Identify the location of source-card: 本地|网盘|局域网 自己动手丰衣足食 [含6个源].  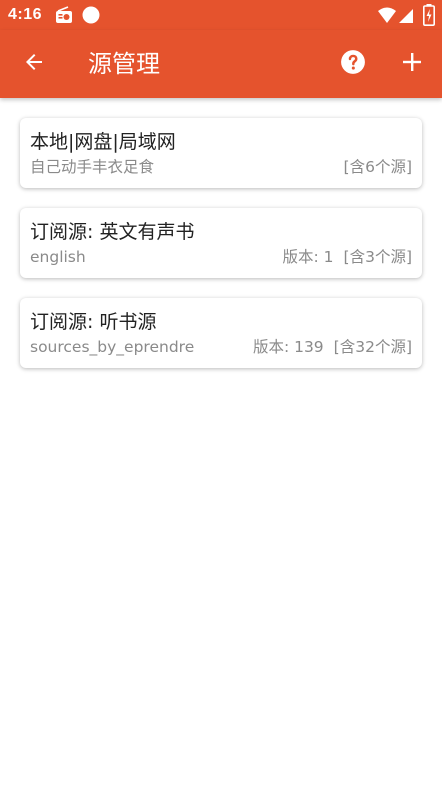
(221, 153).